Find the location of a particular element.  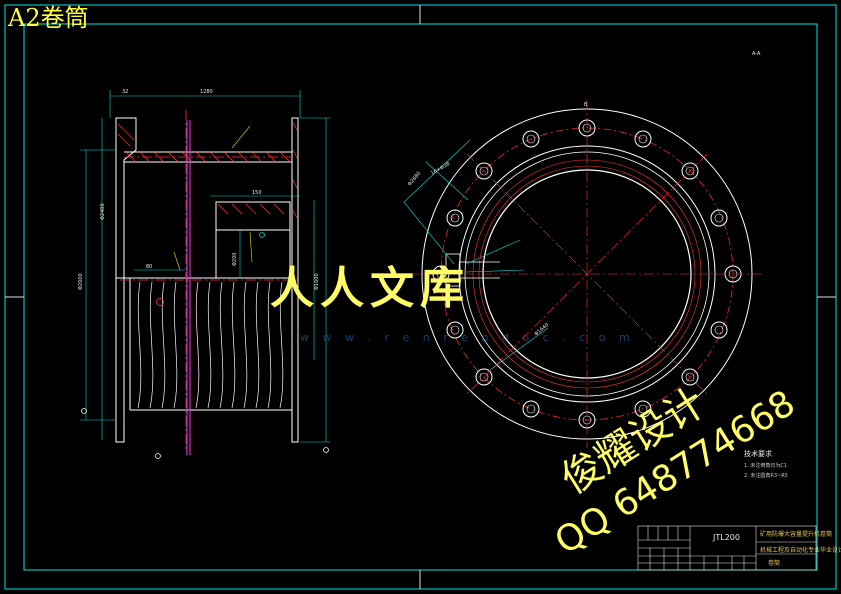

site-url-watermark: w w w . r e n r e n d o c . c o m is located at coordinates (467, 337).